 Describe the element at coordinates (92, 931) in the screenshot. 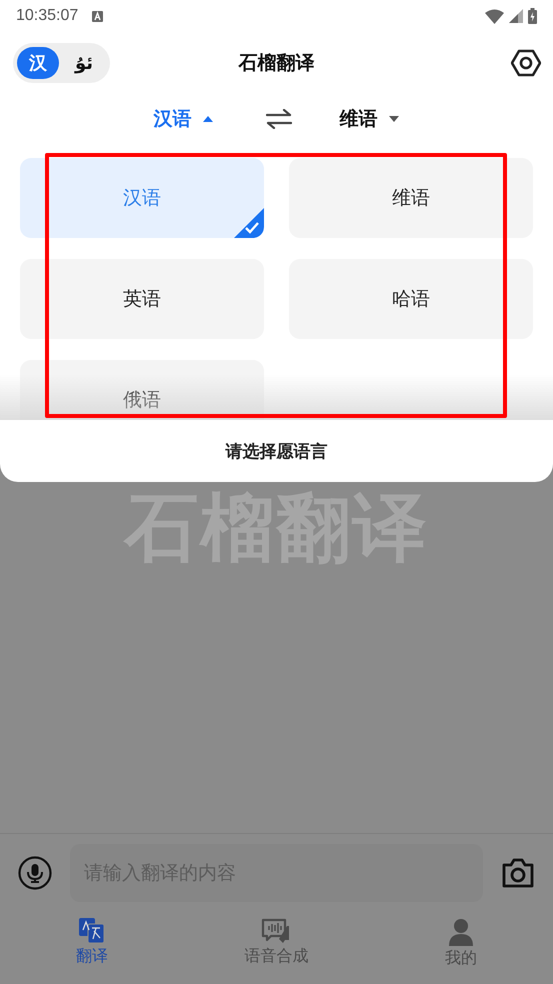

I see `translate-icon` at that location.